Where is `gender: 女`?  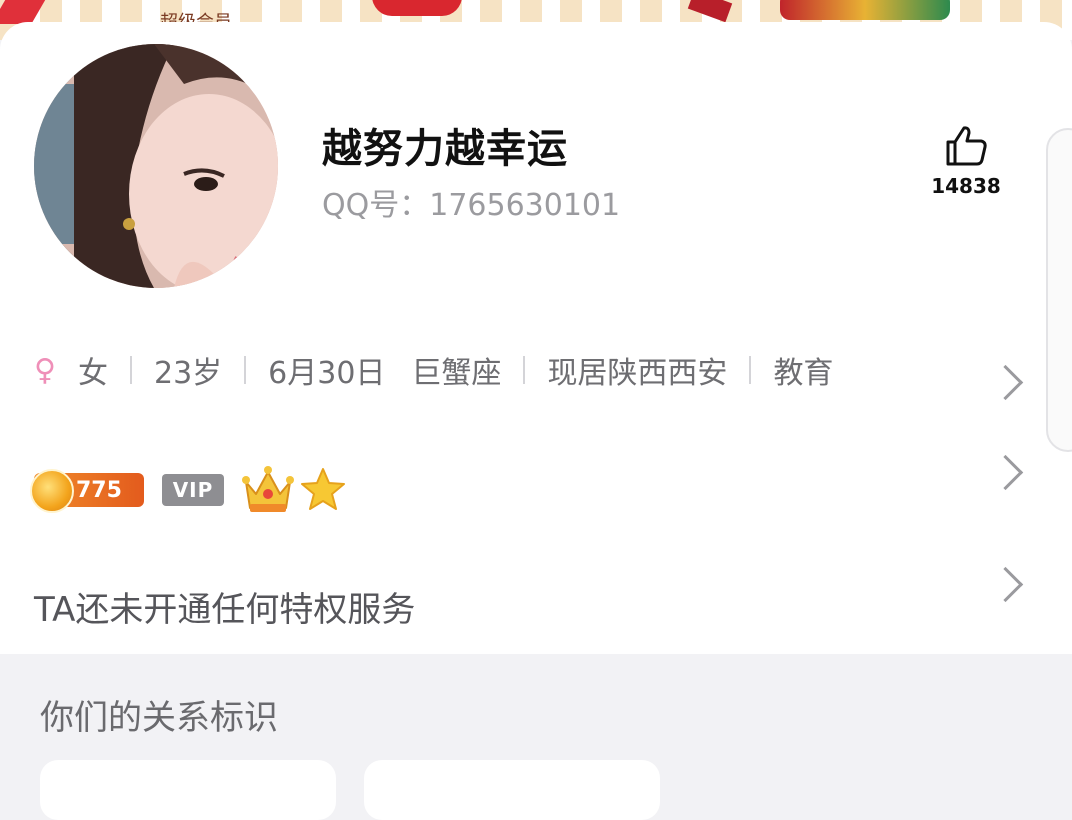
gender: 女 is located at coordinates (92, 373).